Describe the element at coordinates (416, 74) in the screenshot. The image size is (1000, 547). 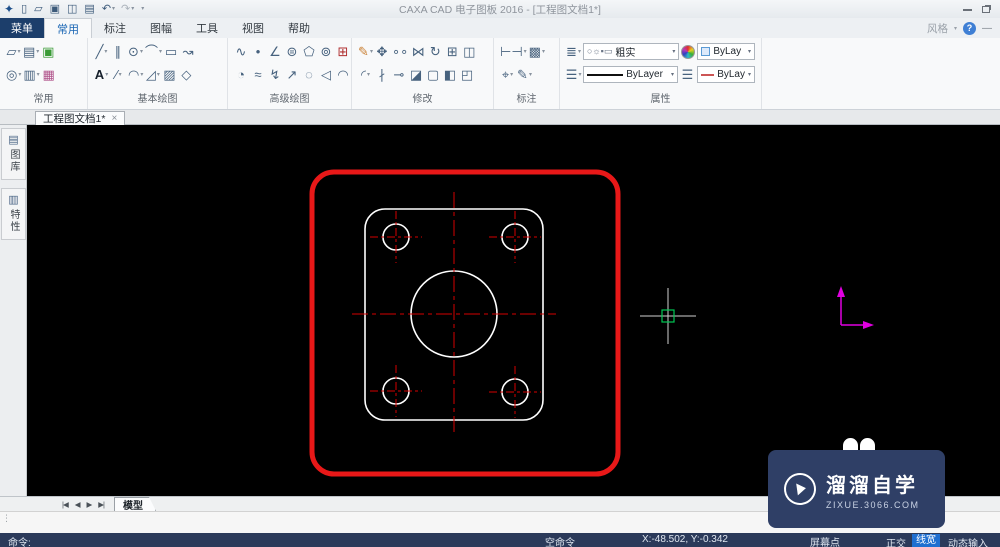
I see `stretch-icon: ◪` at that location.